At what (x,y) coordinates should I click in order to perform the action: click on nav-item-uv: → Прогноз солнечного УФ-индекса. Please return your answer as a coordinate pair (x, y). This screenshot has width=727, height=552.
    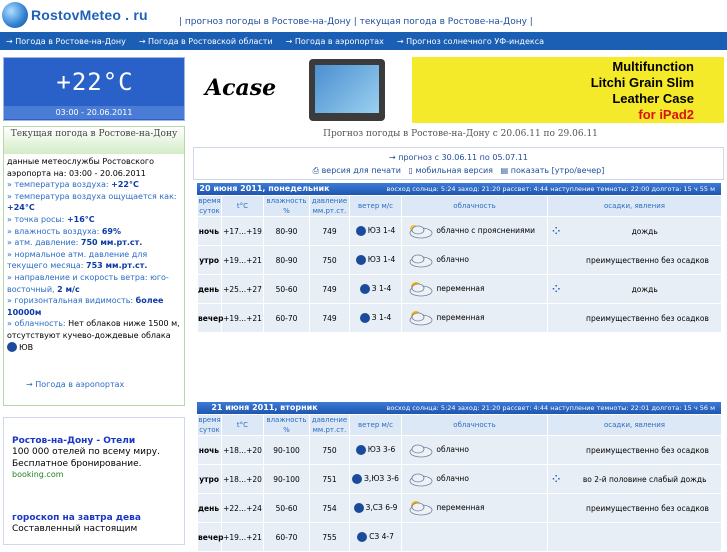
    Looking at the image, I should click on (470, 41).